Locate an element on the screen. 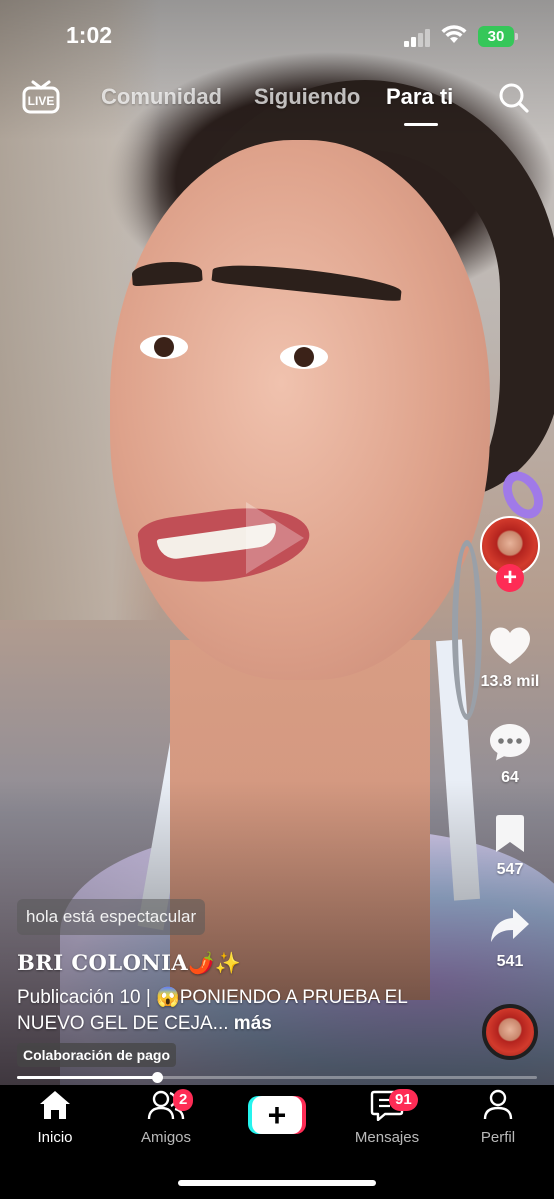  like-button: 13.8 mil is located at coordinates (510, 658).